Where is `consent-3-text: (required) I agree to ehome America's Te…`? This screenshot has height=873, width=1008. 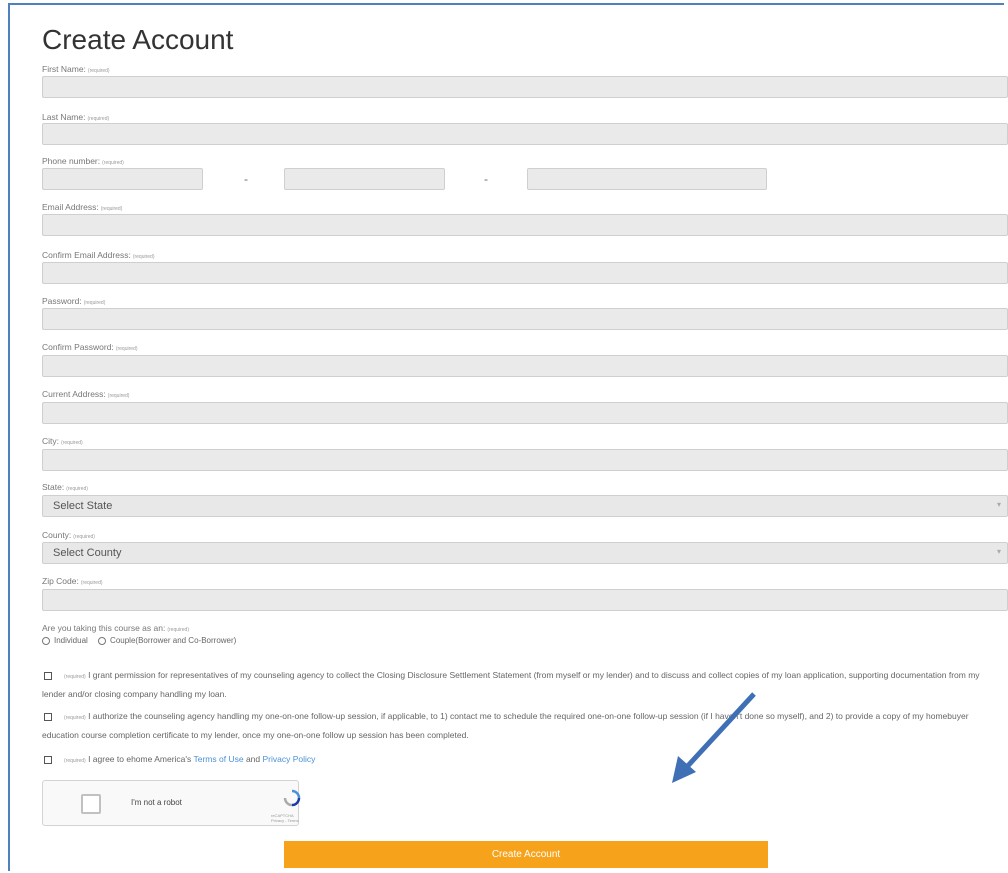
consent-3-text: (required) I agree to ehome America's Te… is located at coordinates (190, 759).